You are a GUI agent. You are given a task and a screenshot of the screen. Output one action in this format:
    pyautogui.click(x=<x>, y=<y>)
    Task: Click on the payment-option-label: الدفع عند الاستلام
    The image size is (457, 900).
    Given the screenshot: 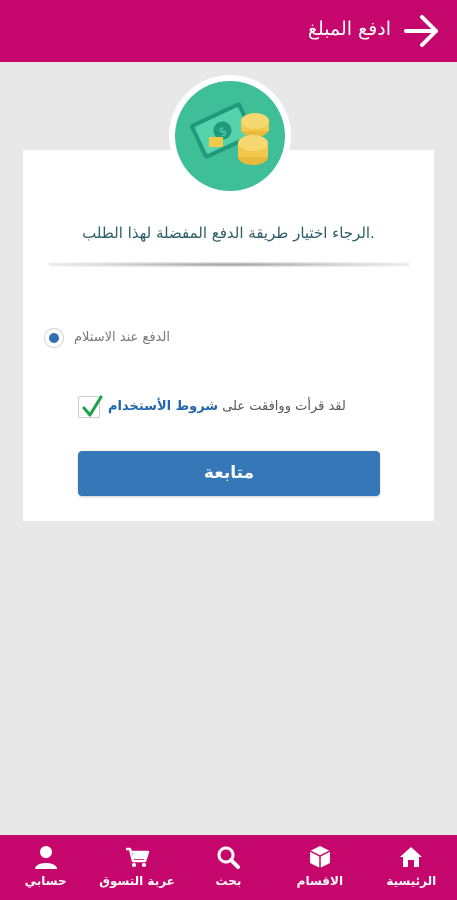 What is the action you would take?
    pyautogui.click(x=122, y=337)
    